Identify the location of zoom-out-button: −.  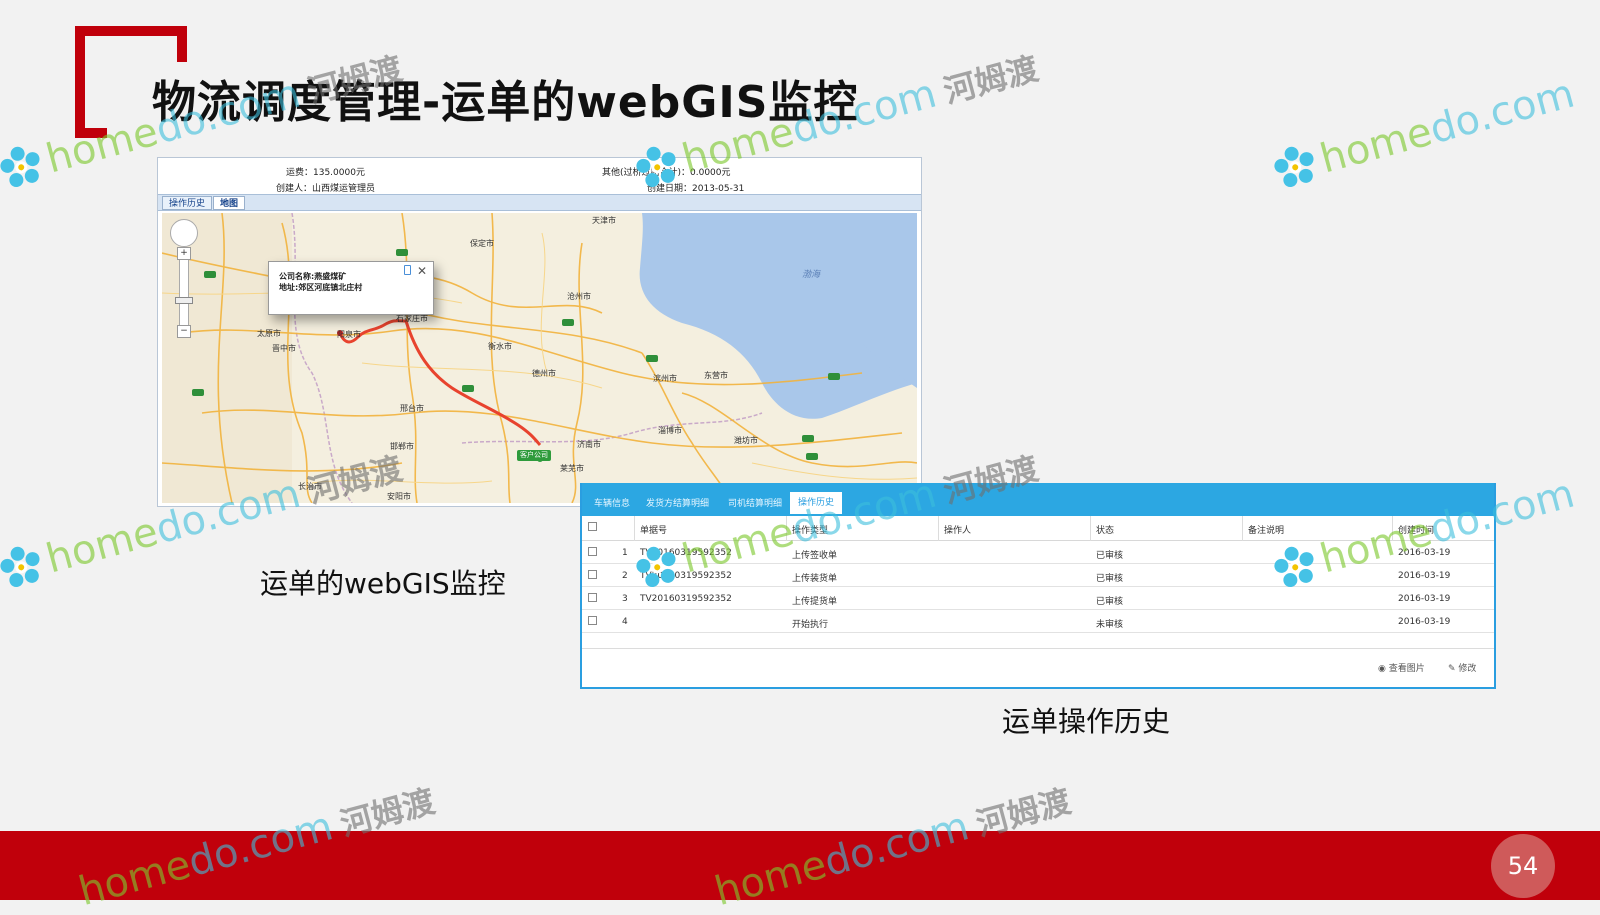
(184, 331).